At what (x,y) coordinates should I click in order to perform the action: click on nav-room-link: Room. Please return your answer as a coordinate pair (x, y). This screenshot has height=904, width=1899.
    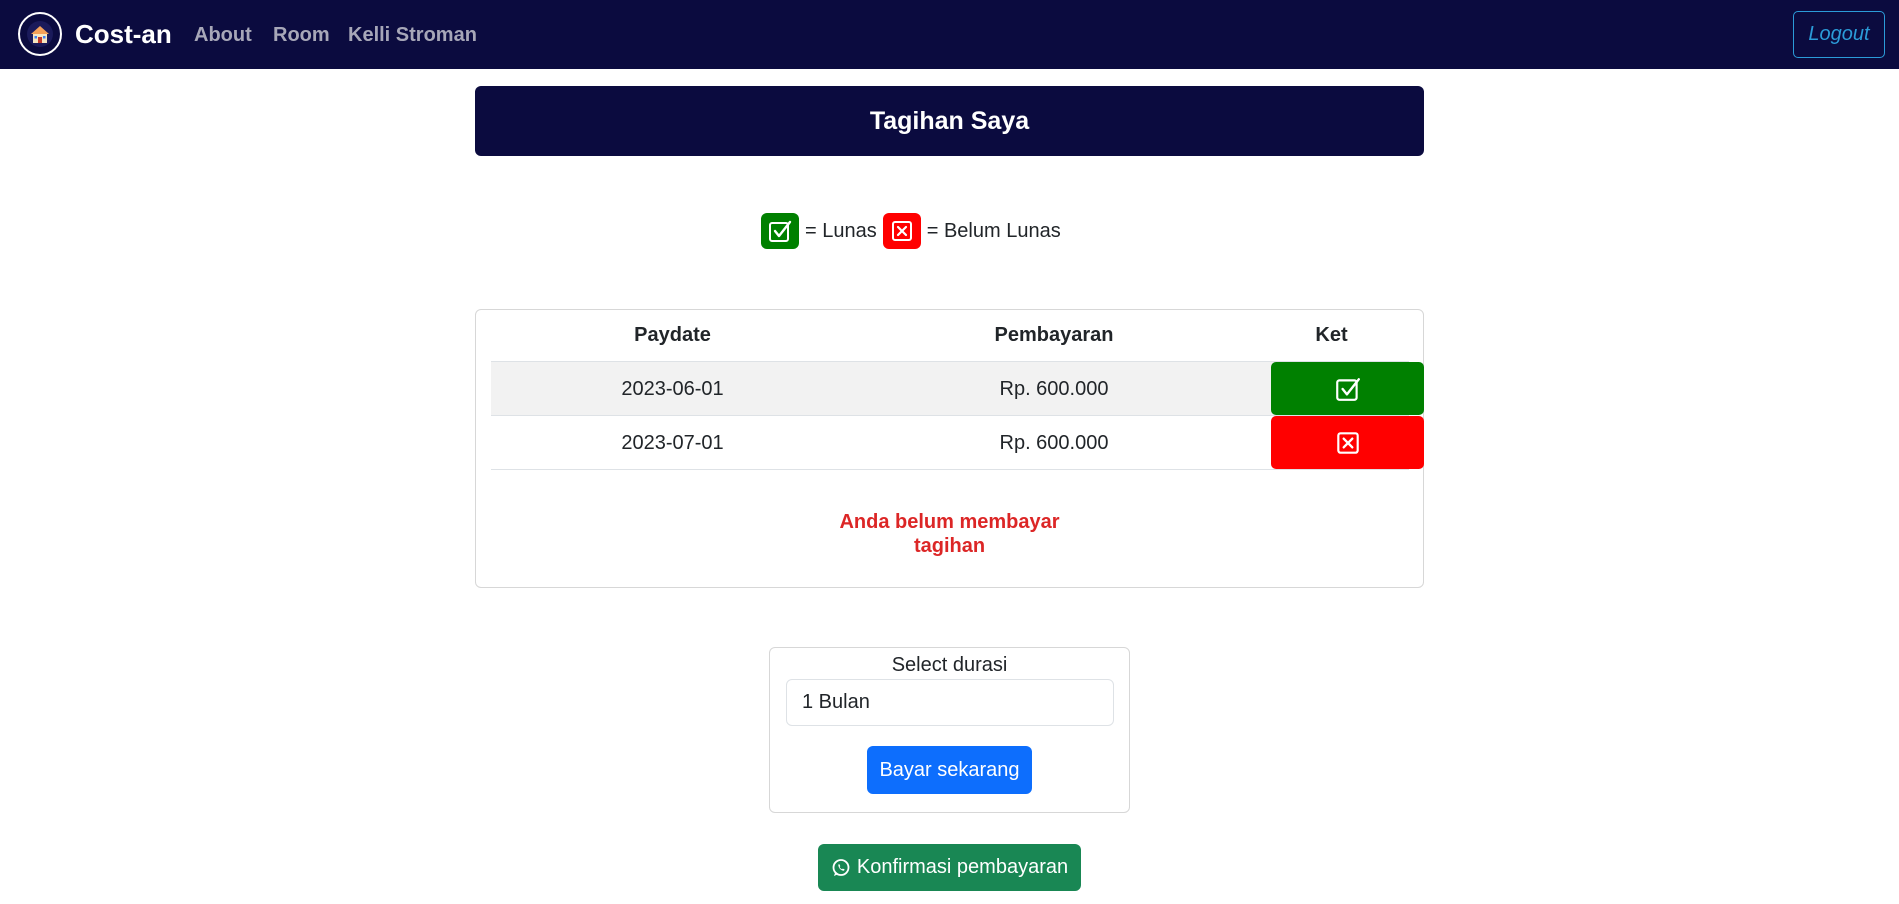
    Looking at the image, I should click on (301, 35).